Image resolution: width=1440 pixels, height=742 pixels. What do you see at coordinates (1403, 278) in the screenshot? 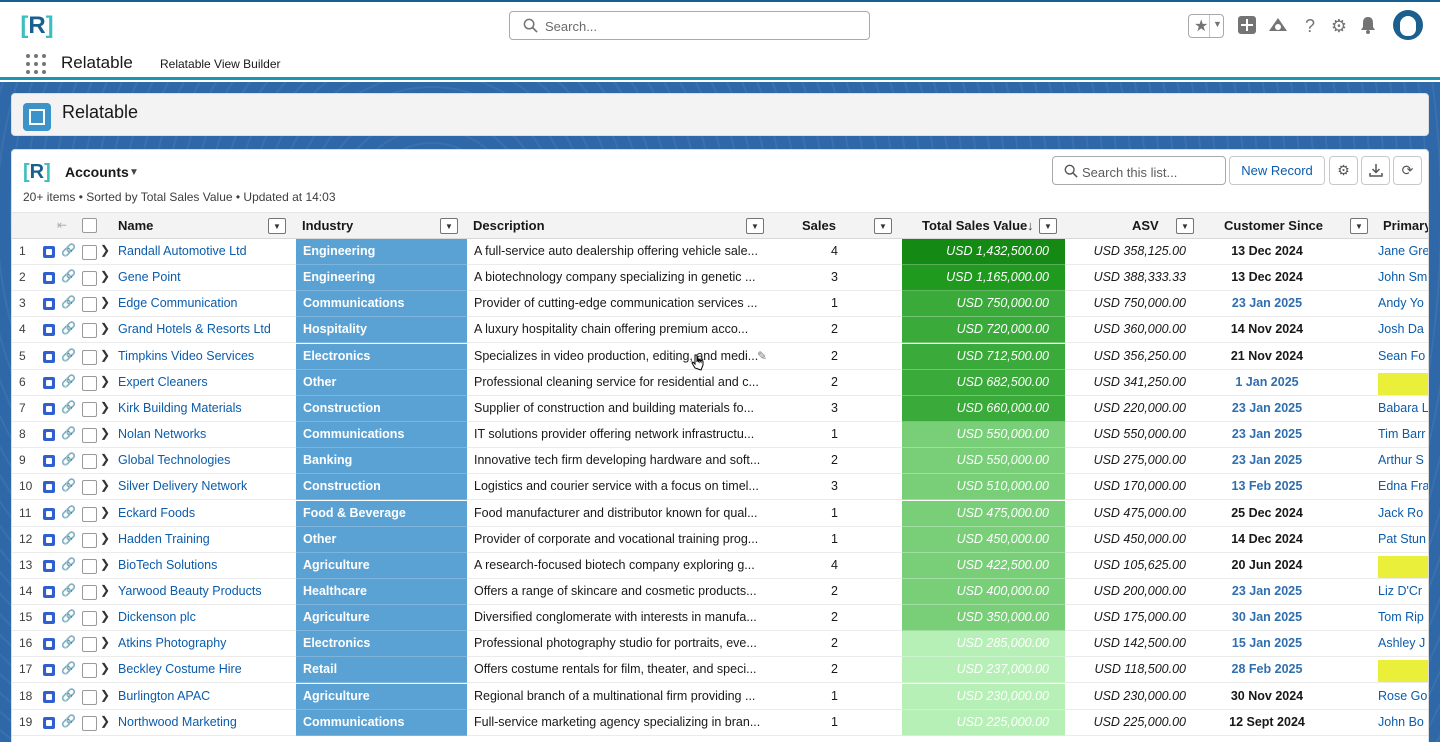
I see `primary-contact-link: John Sm` at bounding box center [1403, 278].